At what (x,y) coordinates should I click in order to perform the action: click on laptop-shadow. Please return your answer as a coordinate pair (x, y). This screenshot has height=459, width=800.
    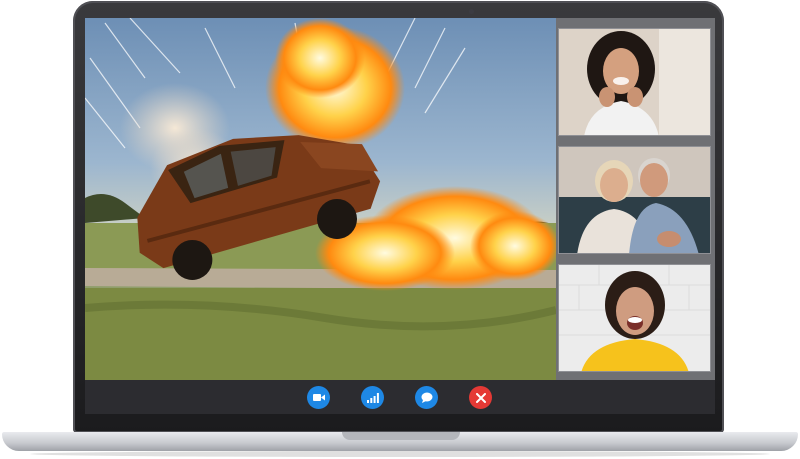
    Looking at the image, I should click on (400, 454).